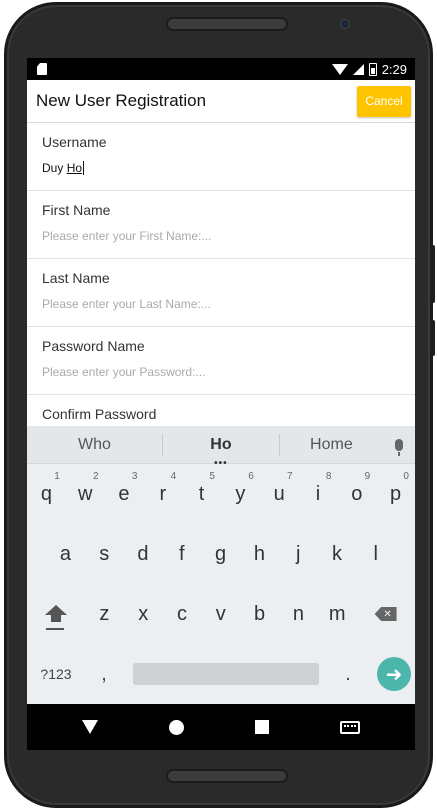  I want to click on cancel-button: Cancel, so click(384, 101).